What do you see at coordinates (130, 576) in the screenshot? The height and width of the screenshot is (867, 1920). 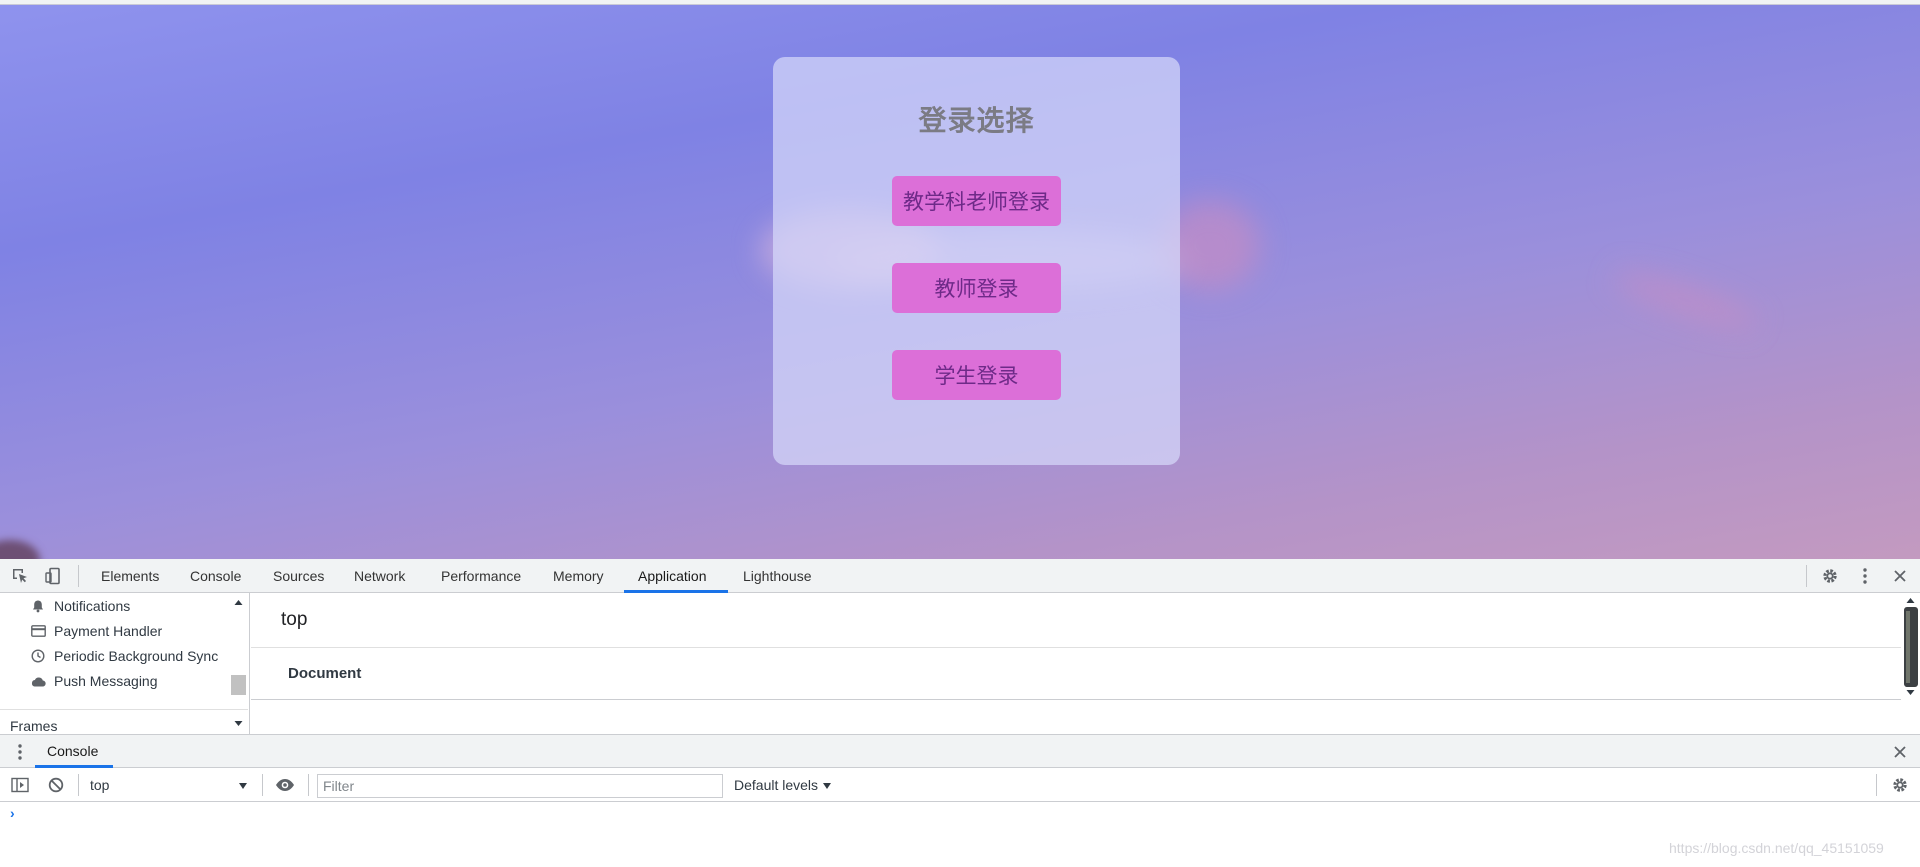 I see `tab-elements: Elements` at bounding box center [130, 576].